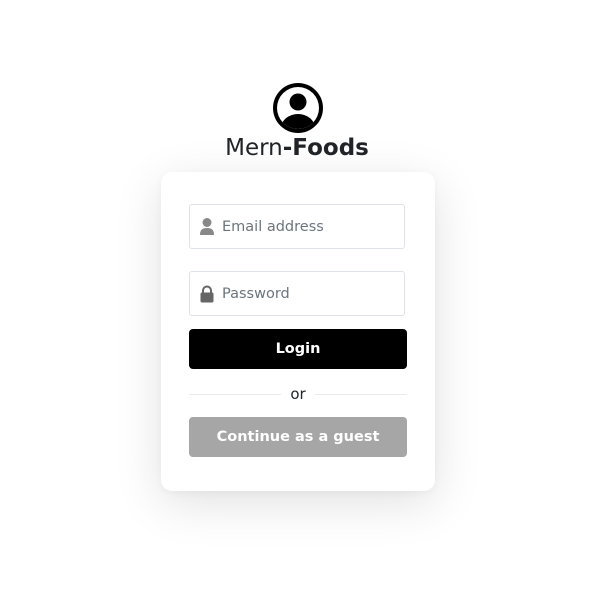 Image resolution: width=594 pixels, height=590 pixels. What do you see at coordinates (298, 349) in the screenshot?
I see `login-button: Login` at bounding box center [298, 349].